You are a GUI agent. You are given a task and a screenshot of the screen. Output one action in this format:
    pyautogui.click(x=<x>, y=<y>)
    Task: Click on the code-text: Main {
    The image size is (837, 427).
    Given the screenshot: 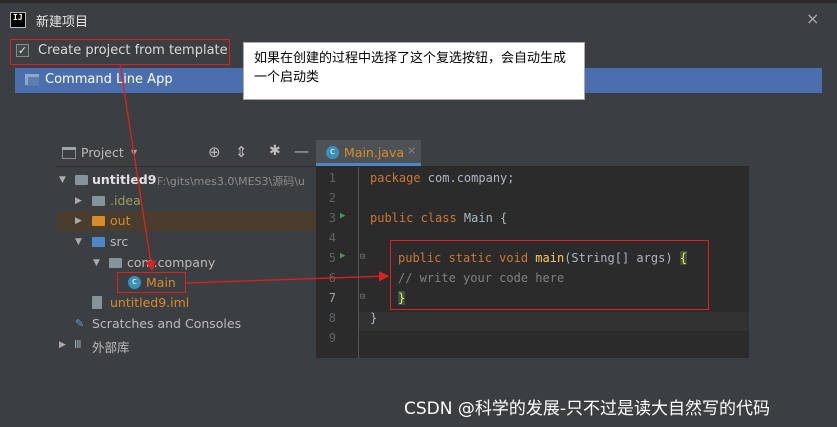 What is the action you would take?
    pyautogui.click(x=482, y=218)
    